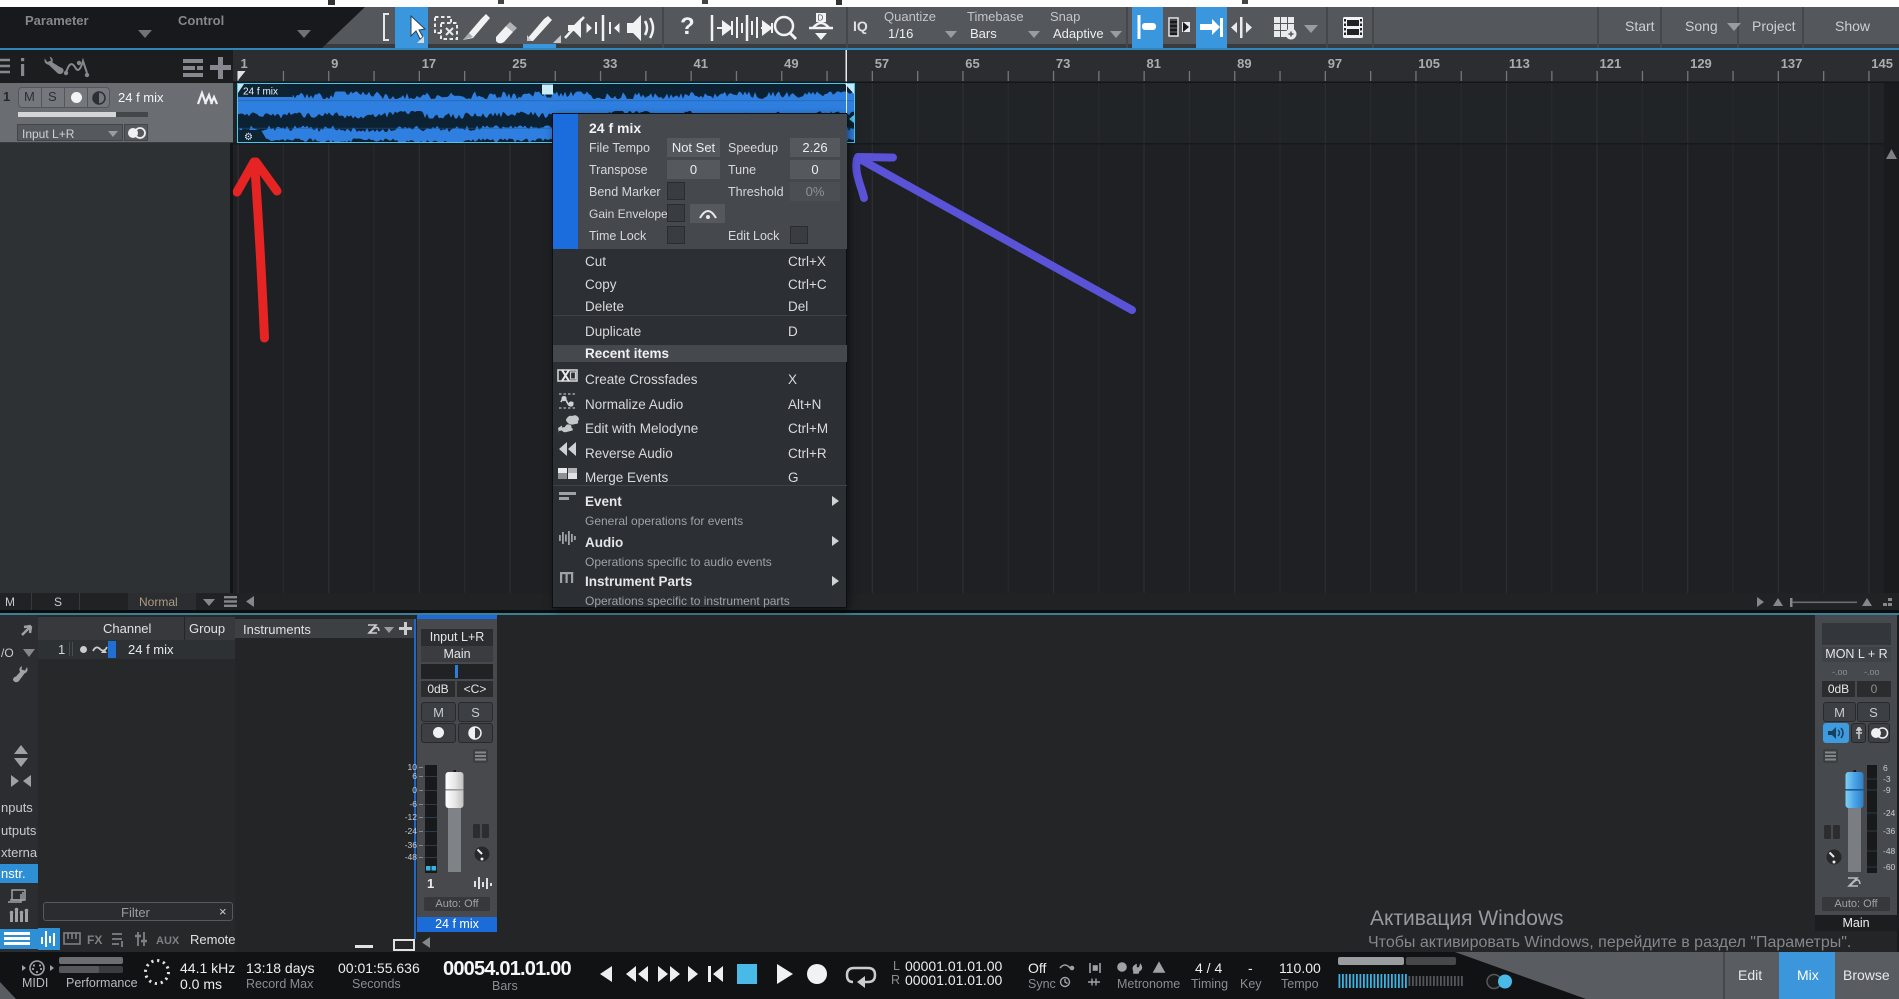  What do you see at coordinates (1882, 63) in the screenshot?
I see `svg-text: 145` at bounding box center [1882, 63].